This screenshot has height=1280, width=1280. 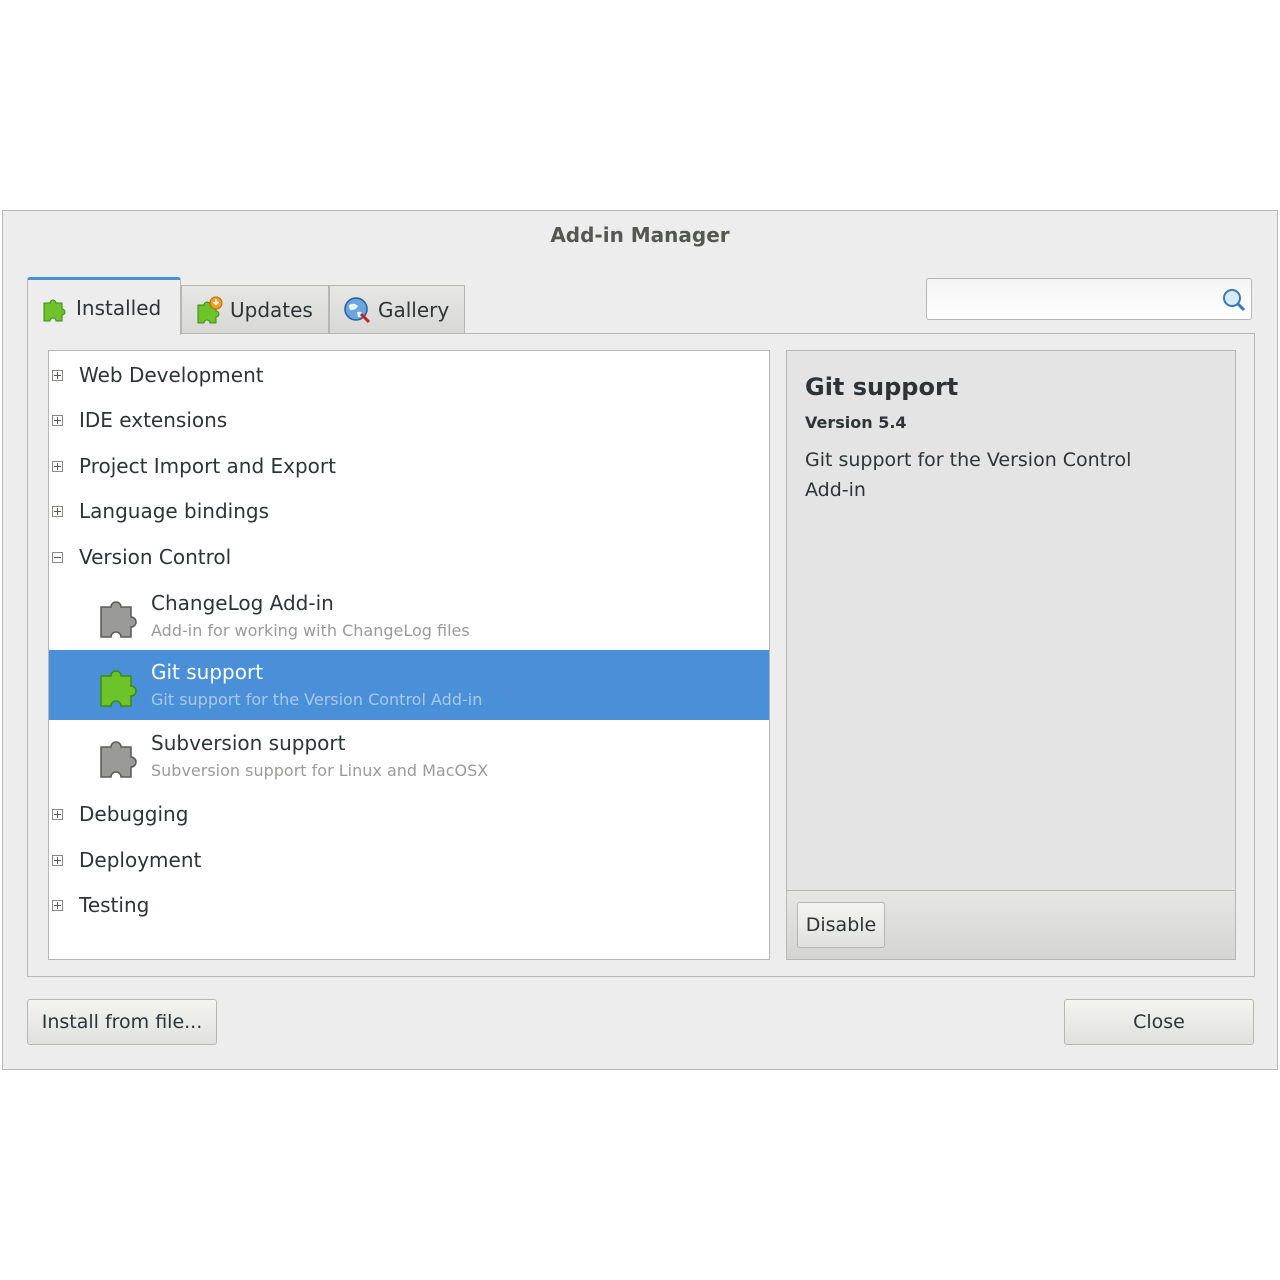 What do you see at coordinates (841, 925) in the screenshot?
I see `disable-button: Disable` at bounding box center [841, 925].